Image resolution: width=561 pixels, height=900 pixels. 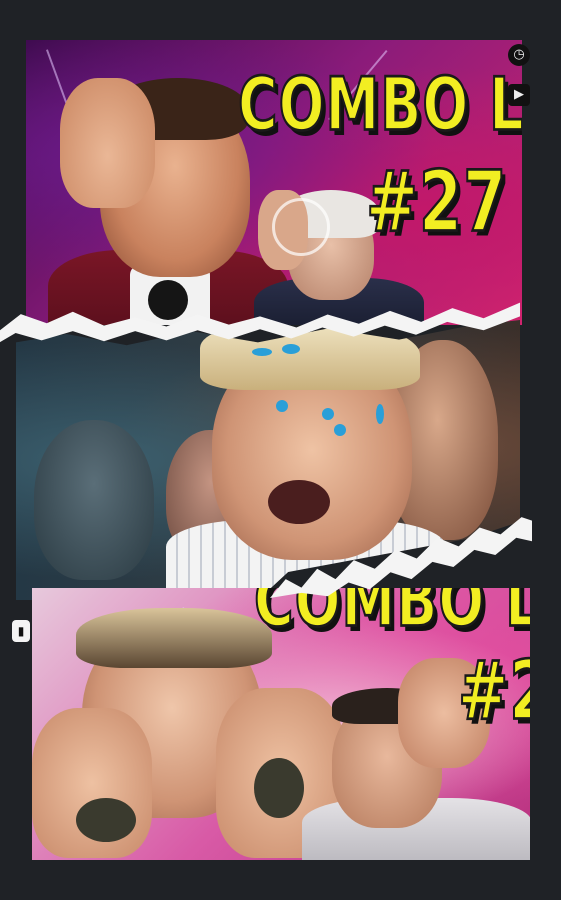 I want to click on host-hand-gesture, so click(x=107, y=143).